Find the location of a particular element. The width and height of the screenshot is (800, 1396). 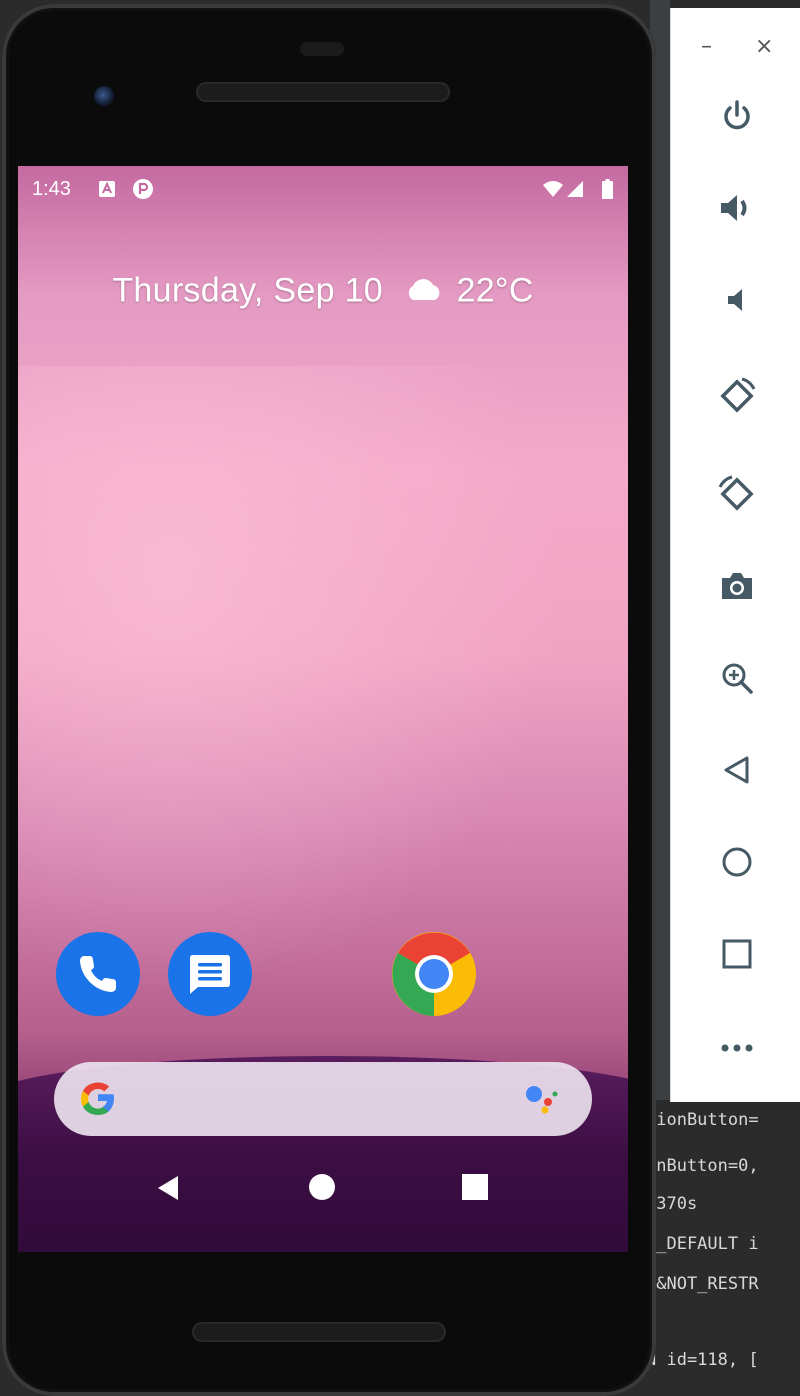

nav-home-button is located at coordinates (322, 1189).